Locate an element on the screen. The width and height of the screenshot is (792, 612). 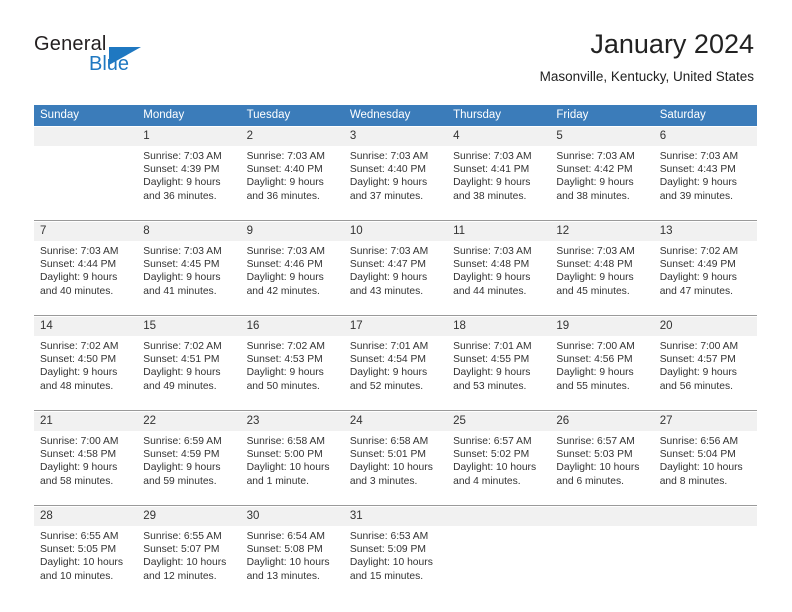
day-number: 26 is located at coordinates (602, 421).